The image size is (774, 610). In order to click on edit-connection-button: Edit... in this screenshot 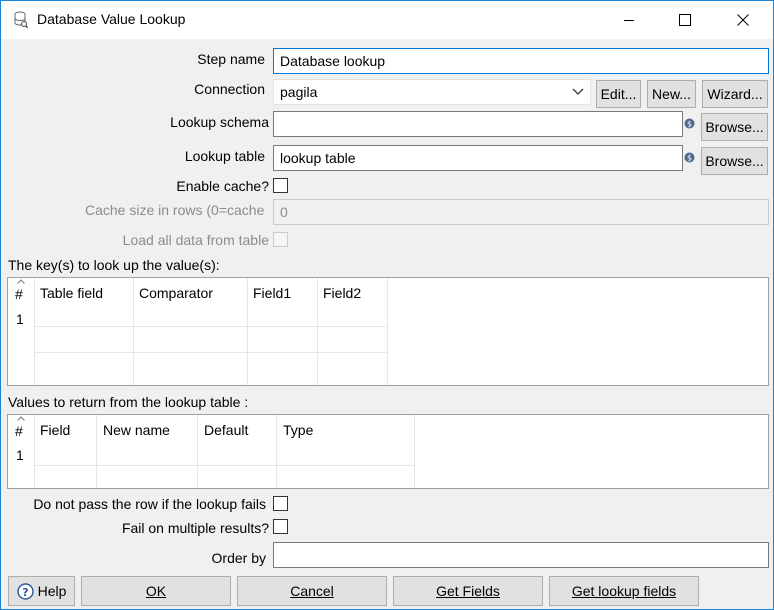, I will do `click(618, 94)`.